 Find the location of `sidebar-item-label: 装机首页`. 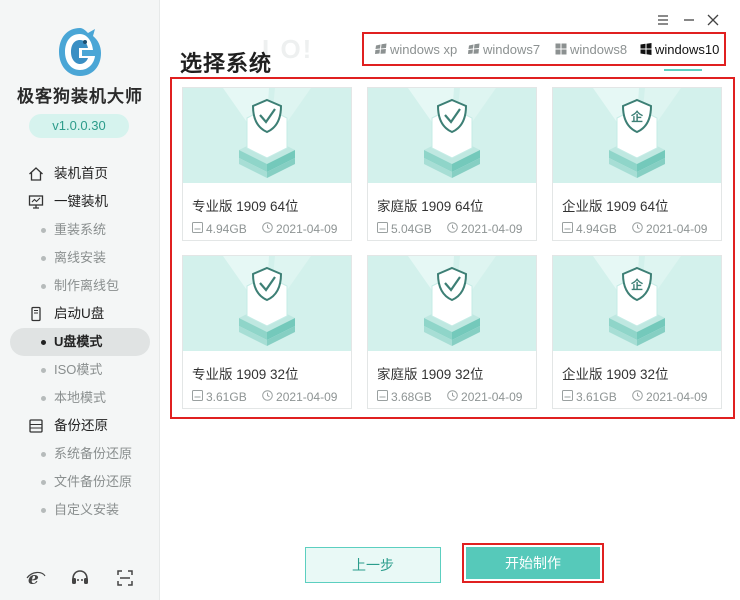

sidebar-item-label: 装机首页 is located at coordinates (81, 173).